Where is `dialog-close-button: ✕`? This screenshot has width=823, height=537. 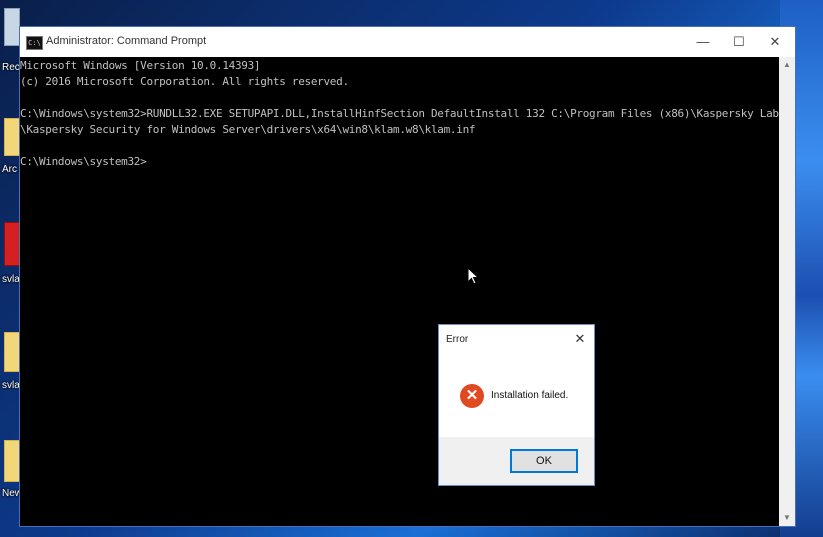 dialog-close-button: ✕ is located at coordinates (580, 339).